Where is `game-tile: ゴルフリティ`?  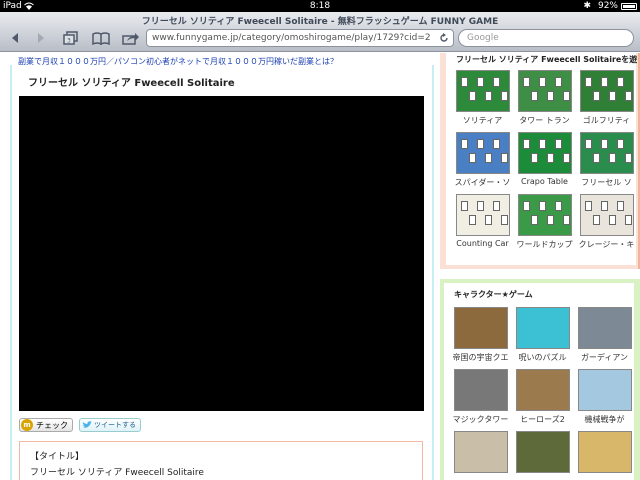 game-tile: ゴルフリティ is located at coordinates (606, 99).